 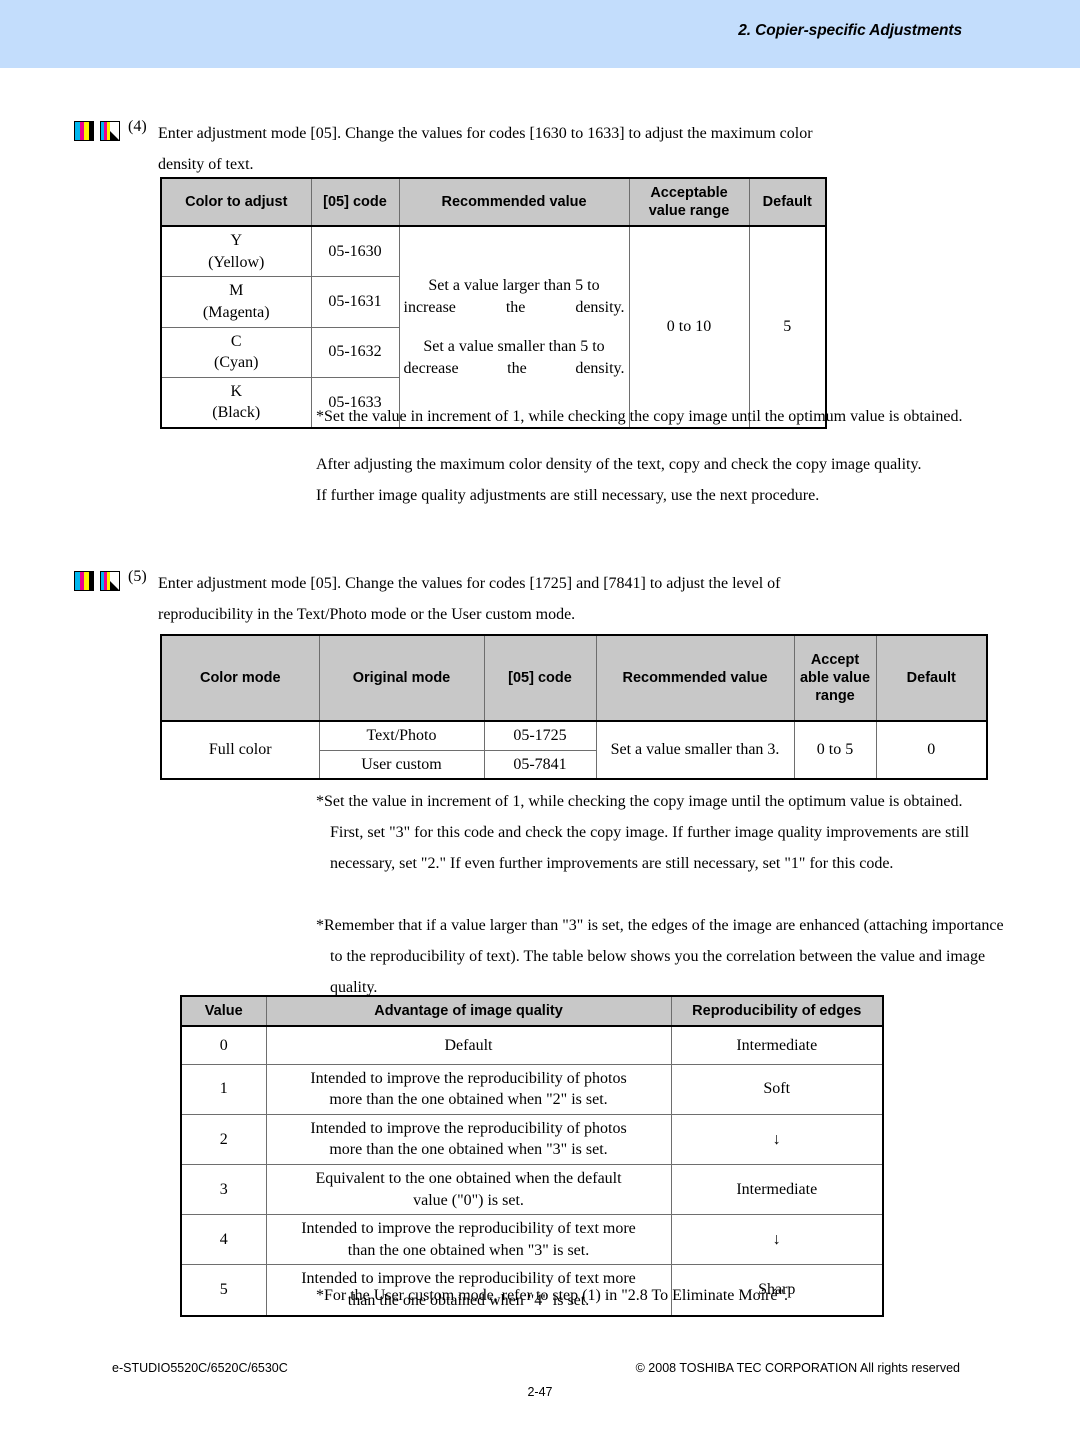 I want to click on advantage-line-2: value ("0") is set., so click(x=468, y=1200).